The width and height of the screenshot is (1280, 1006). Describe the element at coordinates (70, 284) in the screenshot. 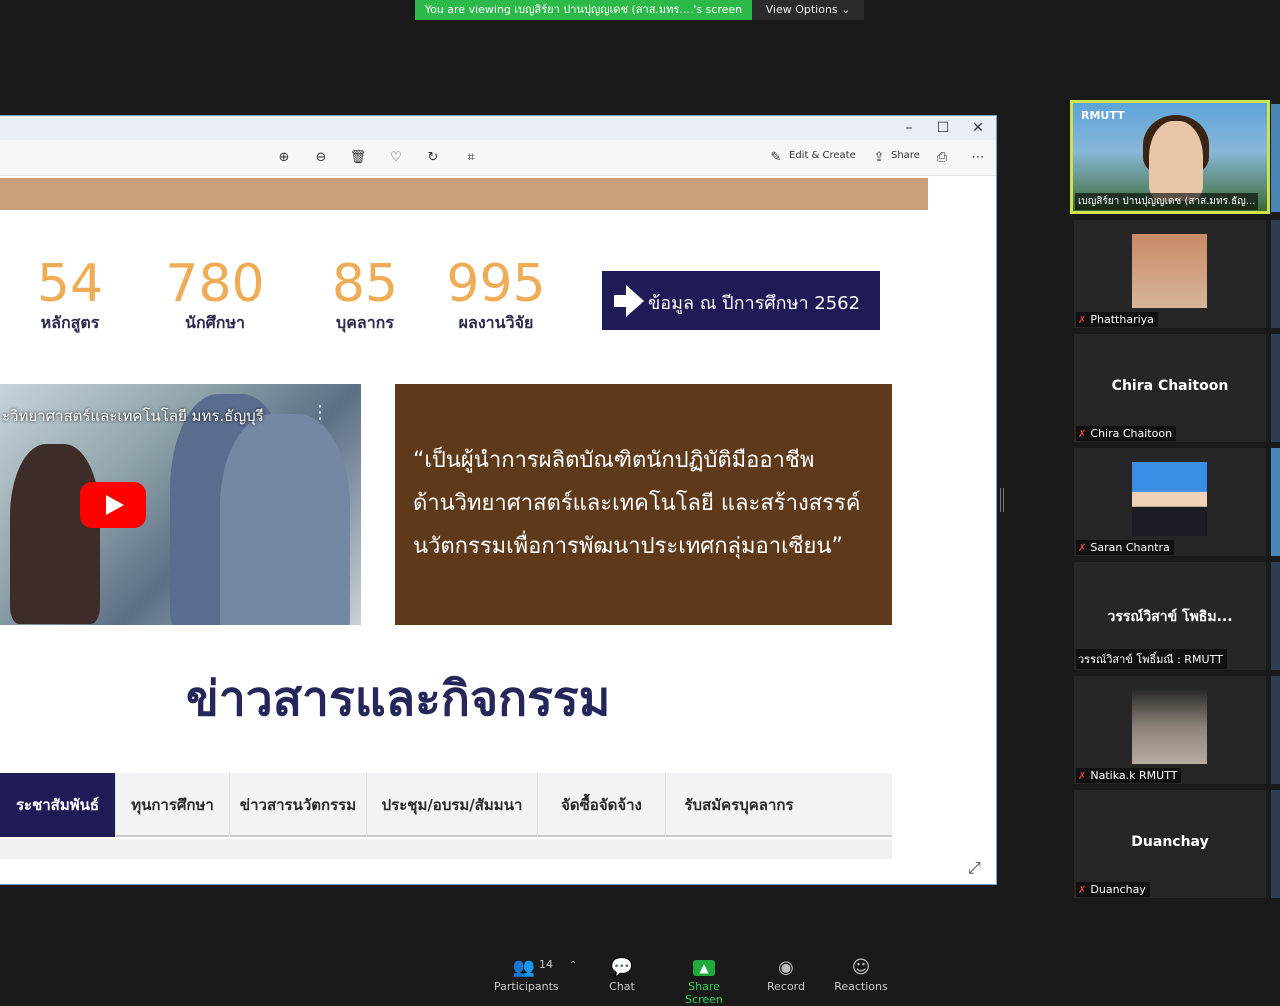

I see `stat-value: 54` at that location.